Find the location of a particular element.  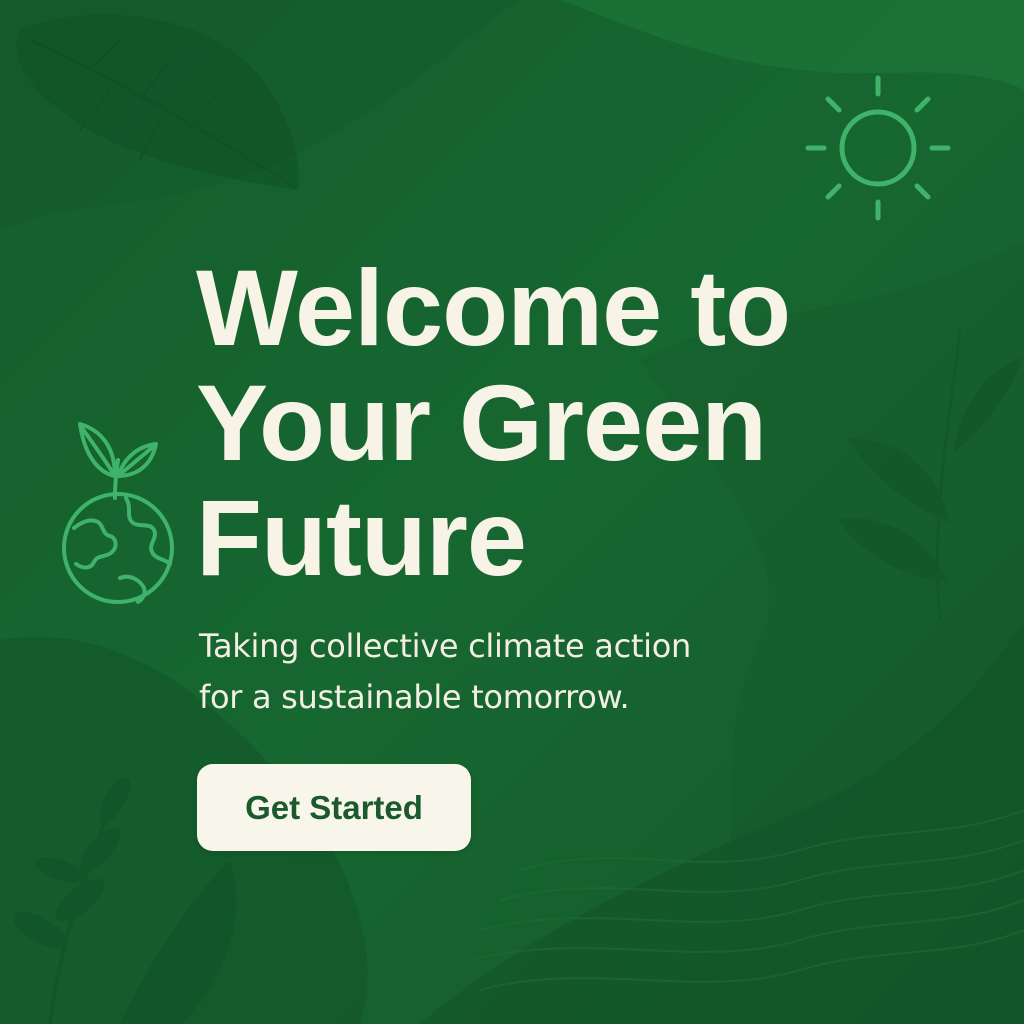

hero-title-line: Future is located at coordinates (361, 537).